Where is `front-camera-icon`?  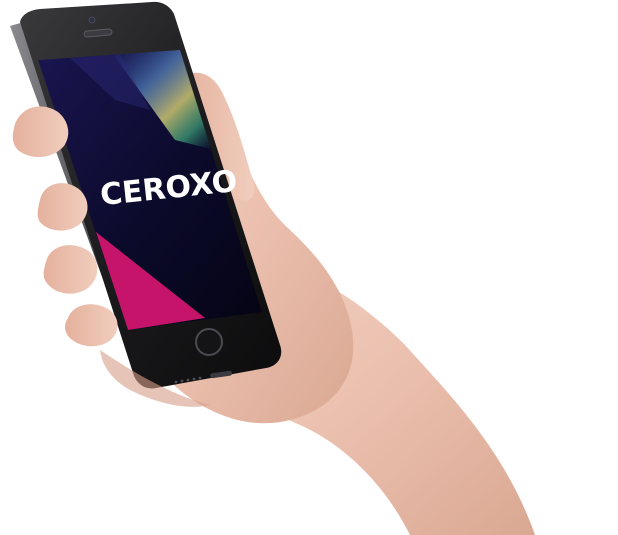
front-camera-icon is located at coordinates (92, 20).